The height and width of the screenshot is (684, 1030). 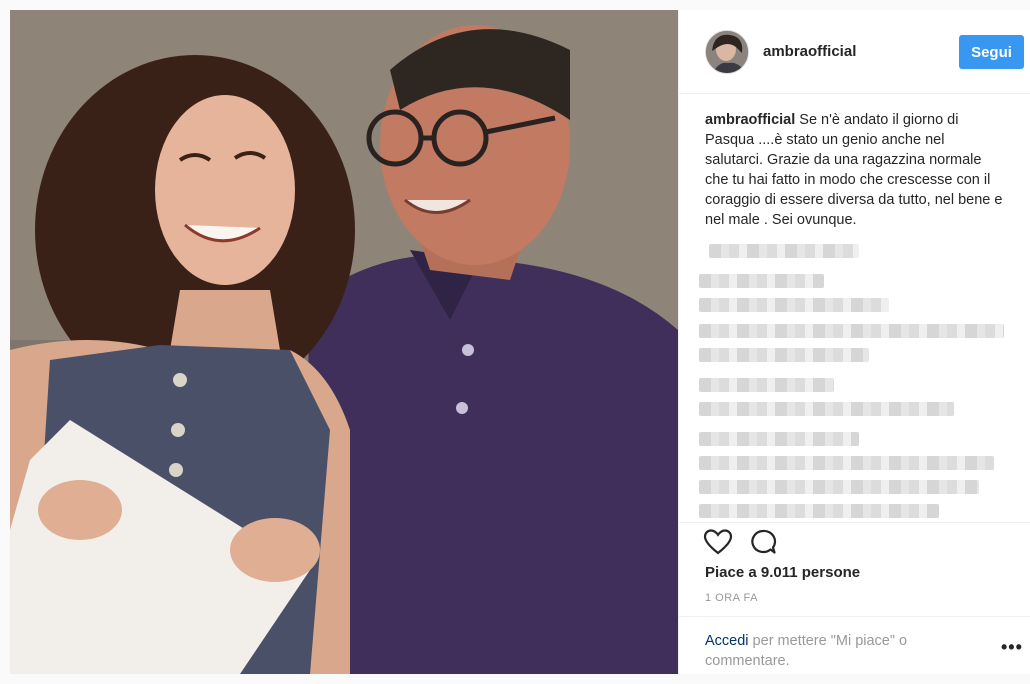 I want to click on heart-outline-icon, so click(x=718, y=542).